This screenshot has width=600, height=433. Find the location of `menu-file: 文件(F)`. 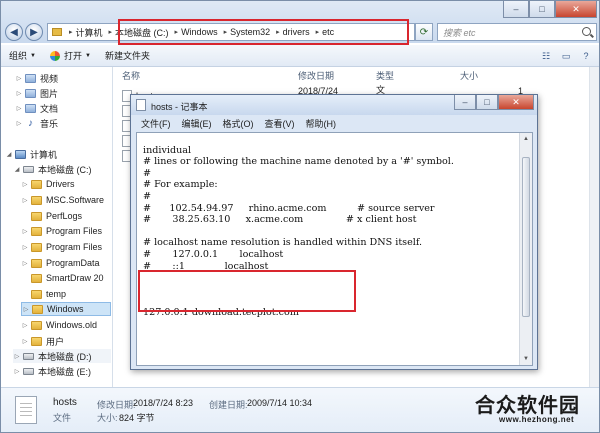

menu-file: 文件(F) is located at coordinates (156, 123).